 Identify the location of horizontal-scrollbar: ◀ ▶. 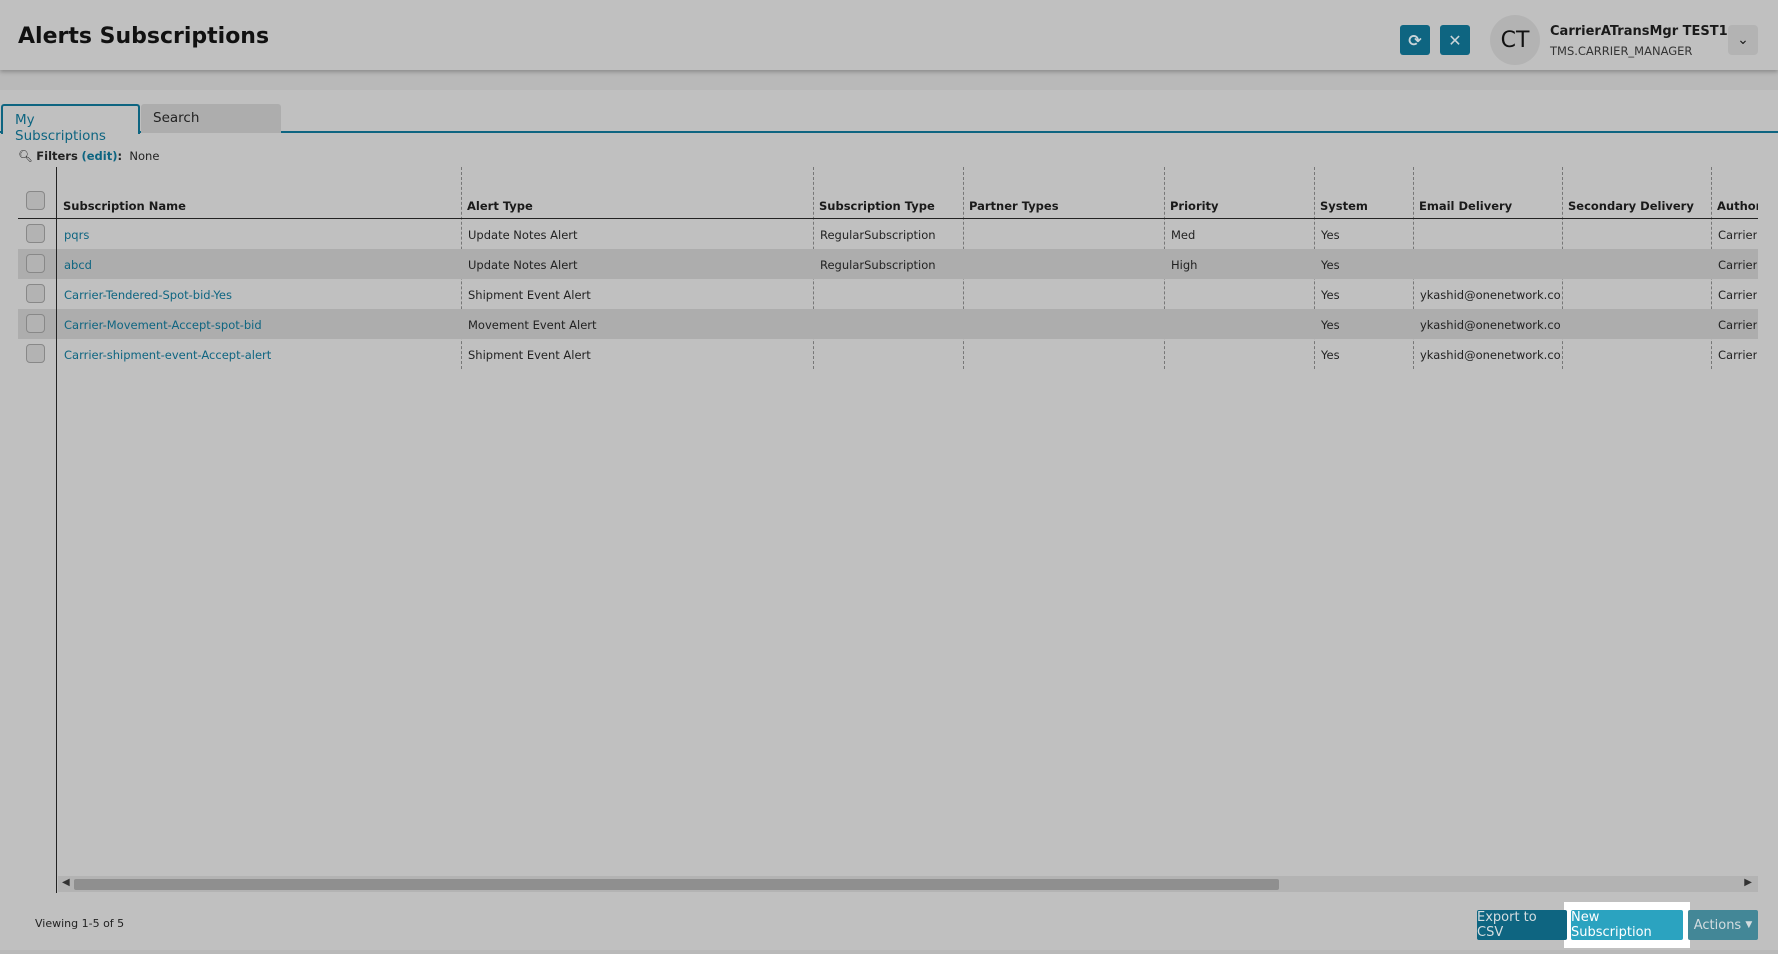
(908, 884).